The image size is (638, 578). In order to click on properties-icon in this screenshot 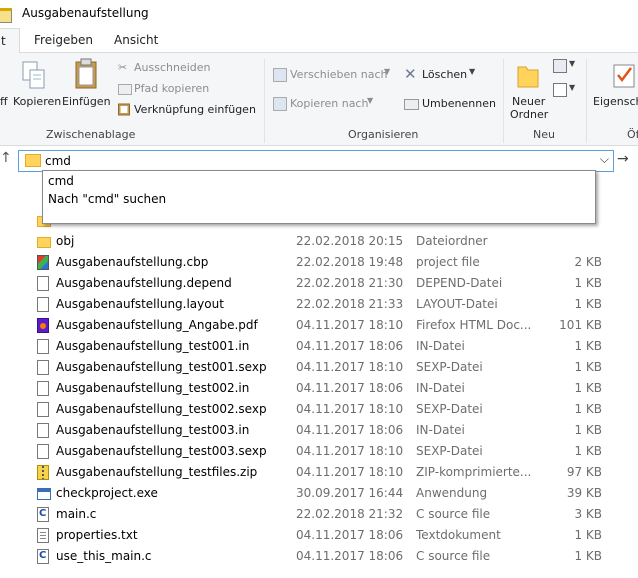, I will do `click(624, 76)`.